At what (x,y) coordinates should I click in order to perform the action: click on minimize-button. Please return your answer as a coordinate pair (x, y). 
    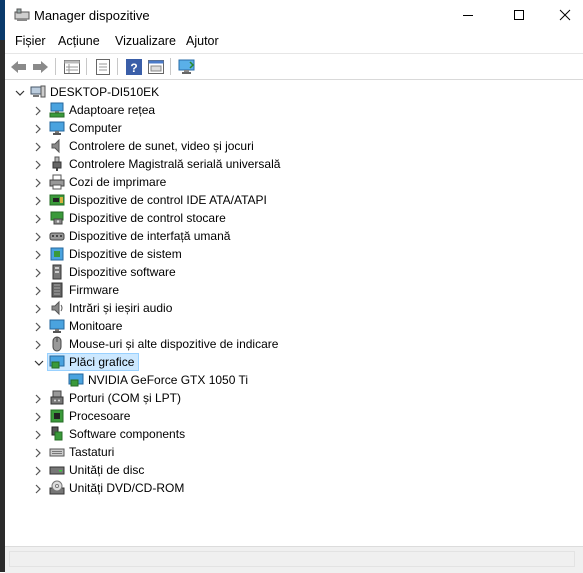
    Looking at the image, I should click on (468, 15).